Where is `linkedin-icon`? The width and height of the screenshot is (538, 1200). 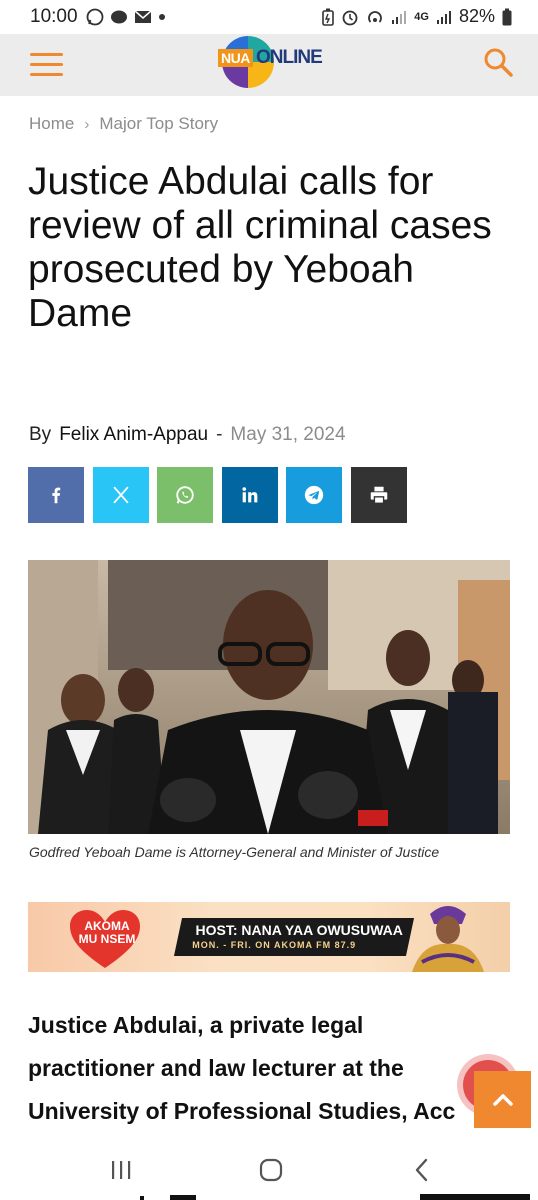 linkedin-icon is located at coordinates (249, 495).